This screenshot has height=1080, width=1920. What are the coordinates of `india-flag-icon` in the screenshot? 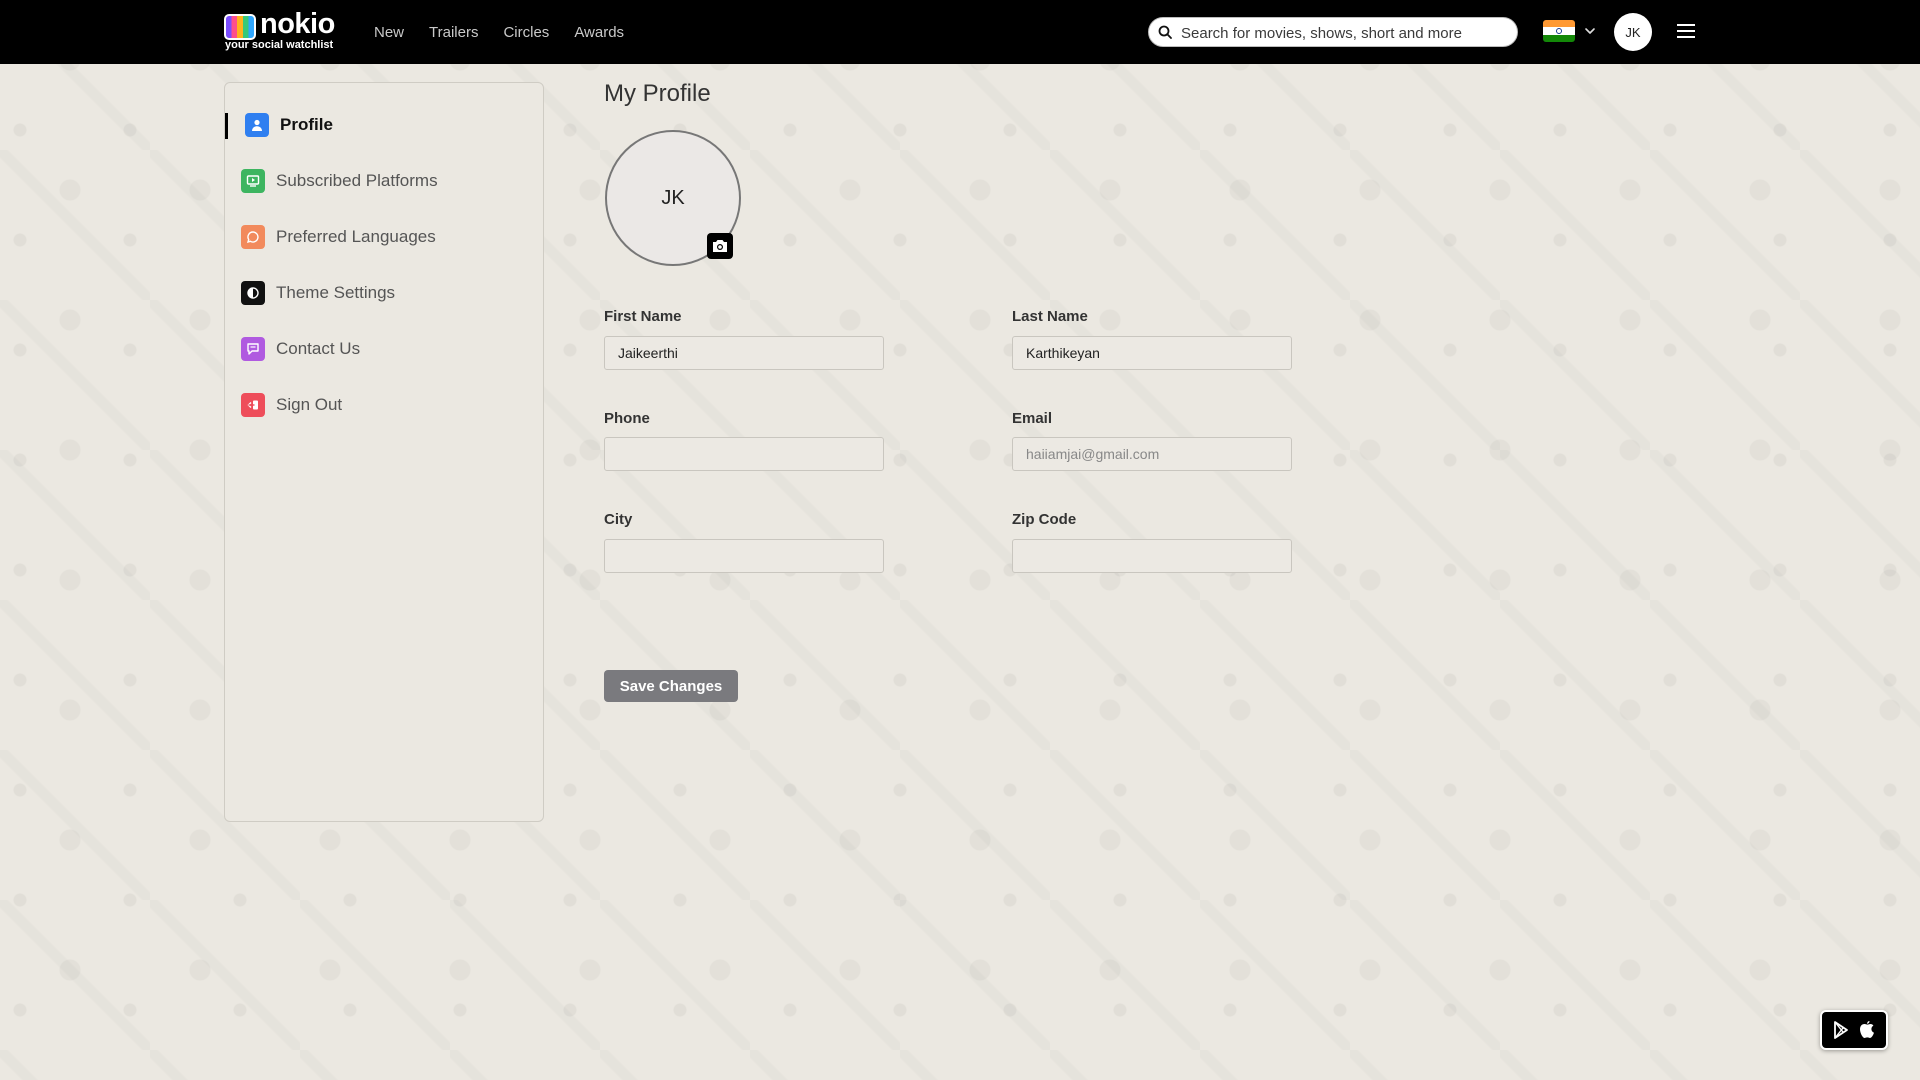 It's located at (1559, 31).